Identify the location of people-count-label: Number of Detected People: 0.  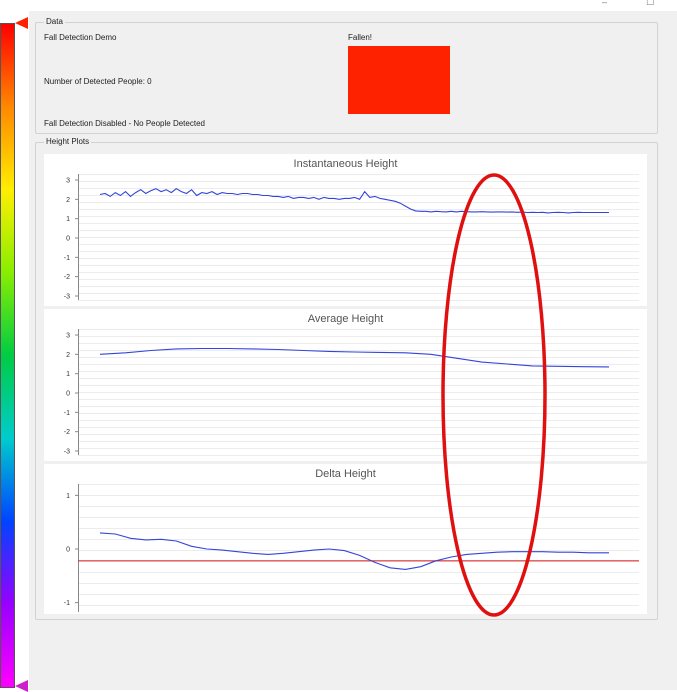
(98, 81).